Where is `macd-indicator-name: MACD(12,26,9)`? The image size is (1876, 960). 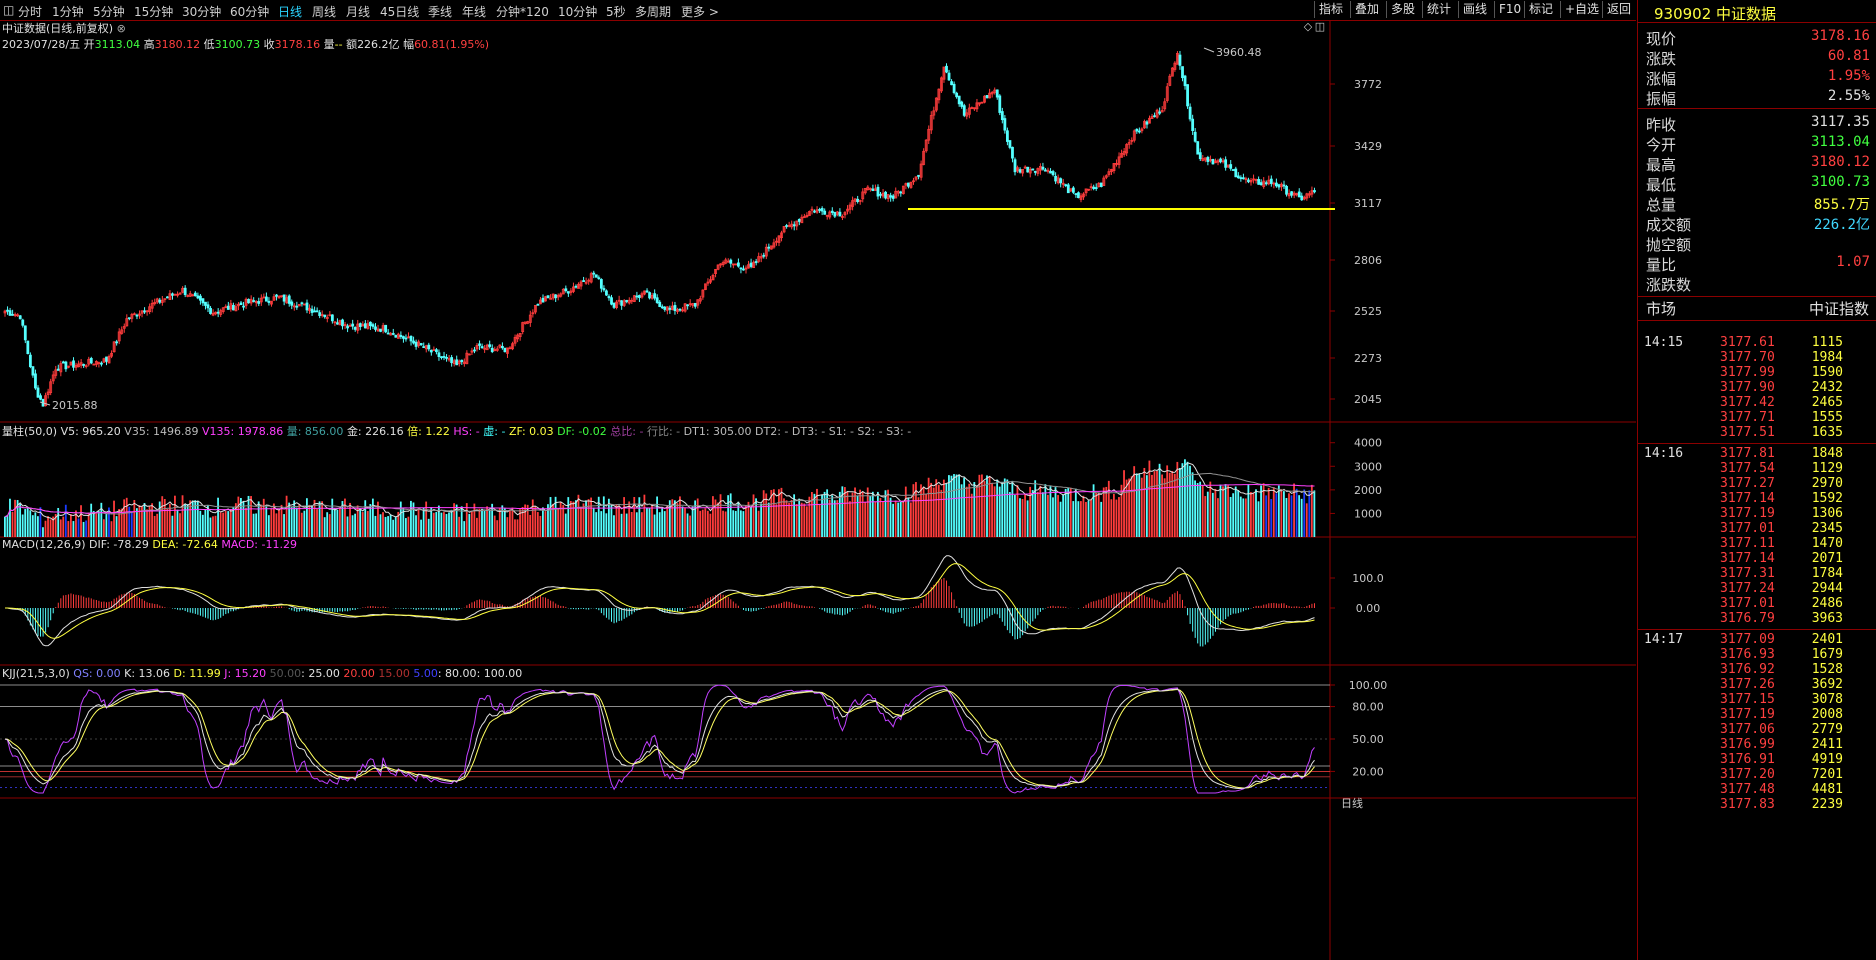 macd-indicator-name: MACD(12,26,9) is located at coordinates (44, 544).